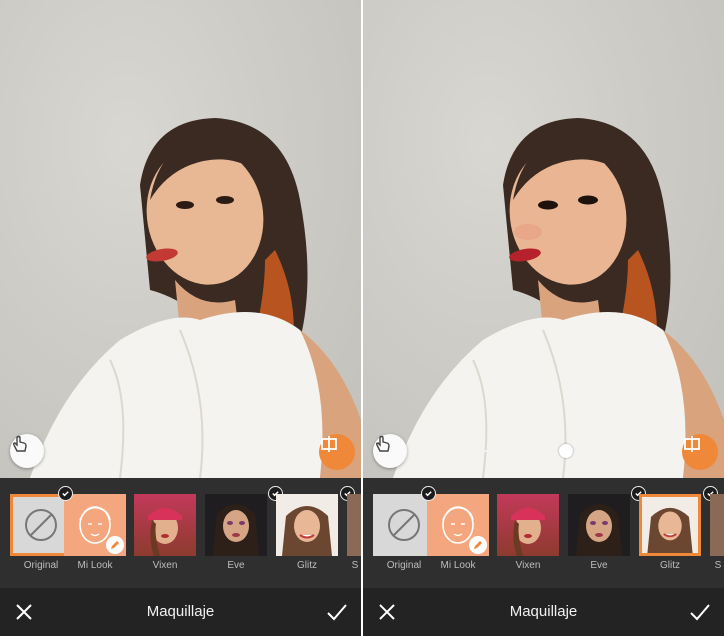  I want to click on intensity-slider, so click(541, 451).